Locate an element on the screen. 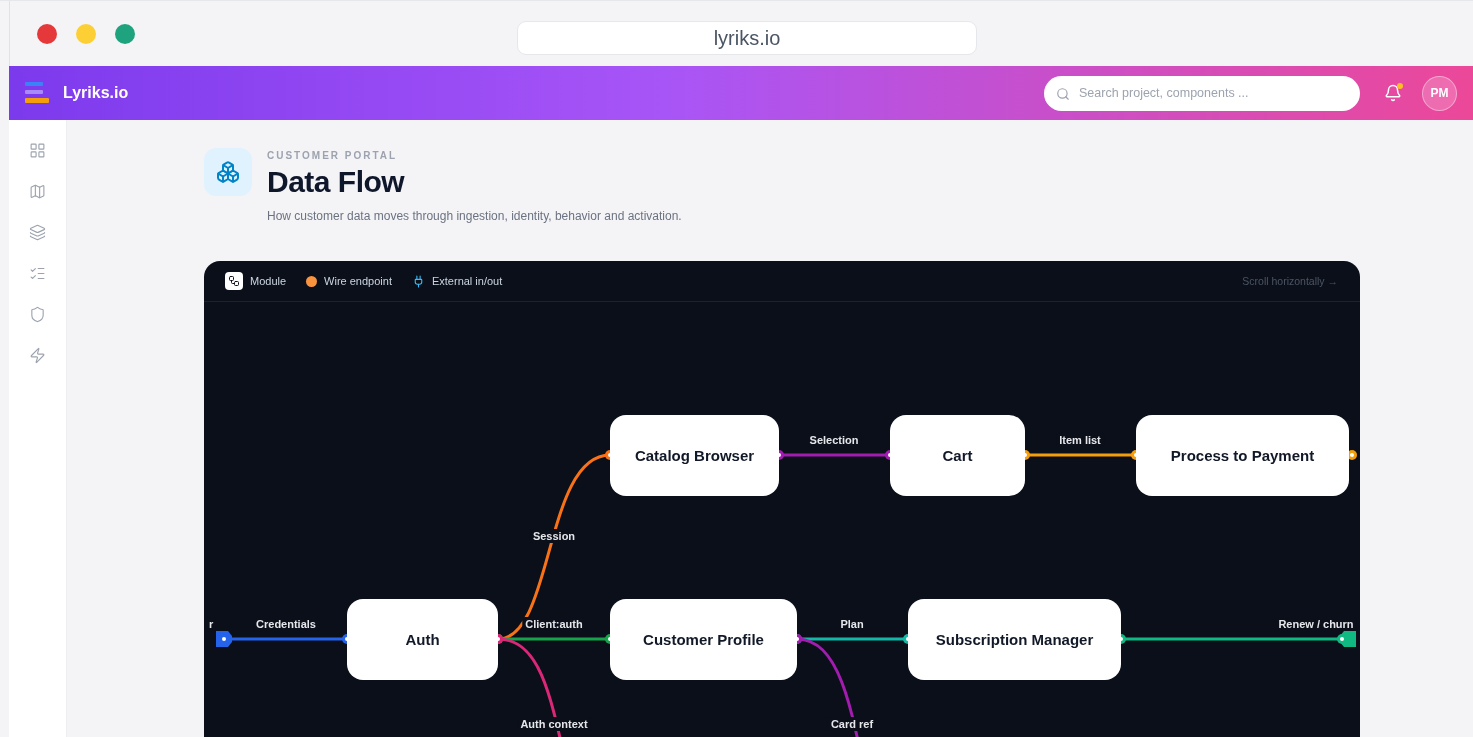 The width and height of the screenshot is (1473, 737). wire-label: Credentials is located at coordinates (286, 624).